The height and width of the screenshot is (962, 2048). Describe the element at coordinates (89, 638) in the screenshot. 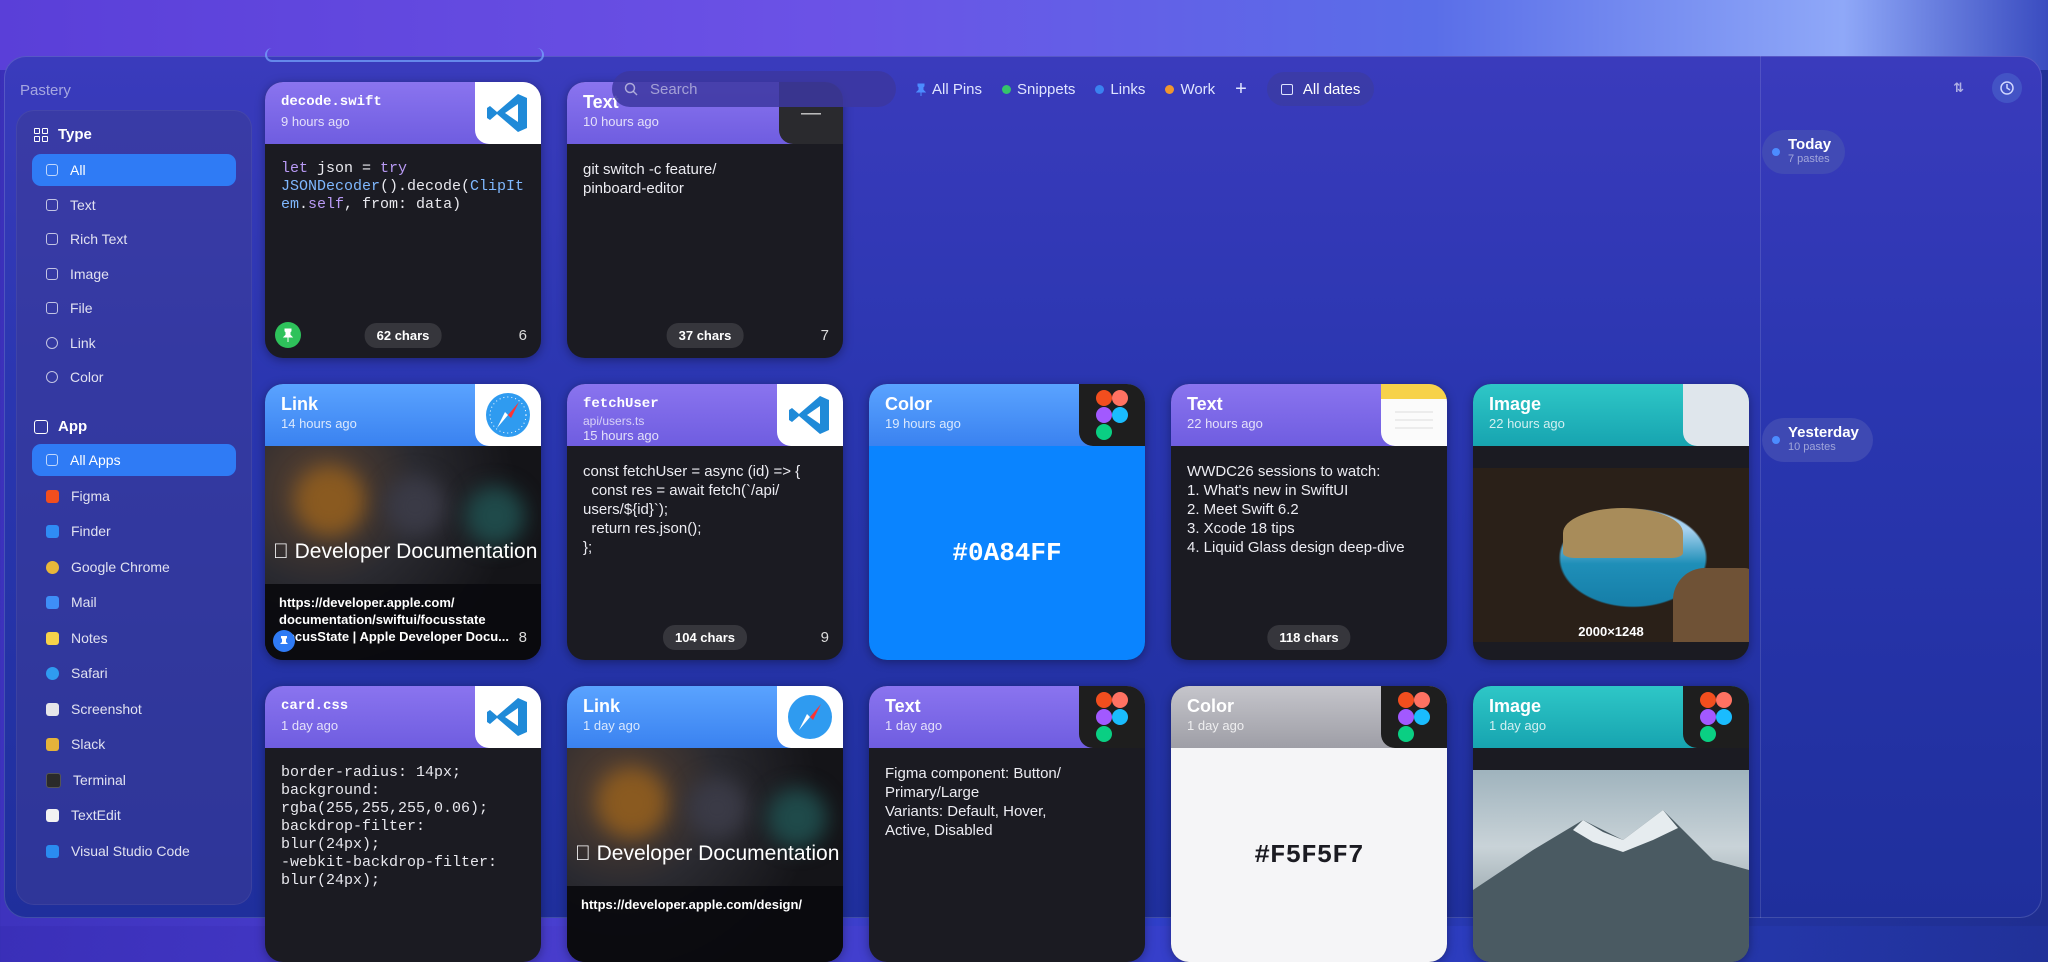

I see `sidebar-item-label: Notes` at that location.